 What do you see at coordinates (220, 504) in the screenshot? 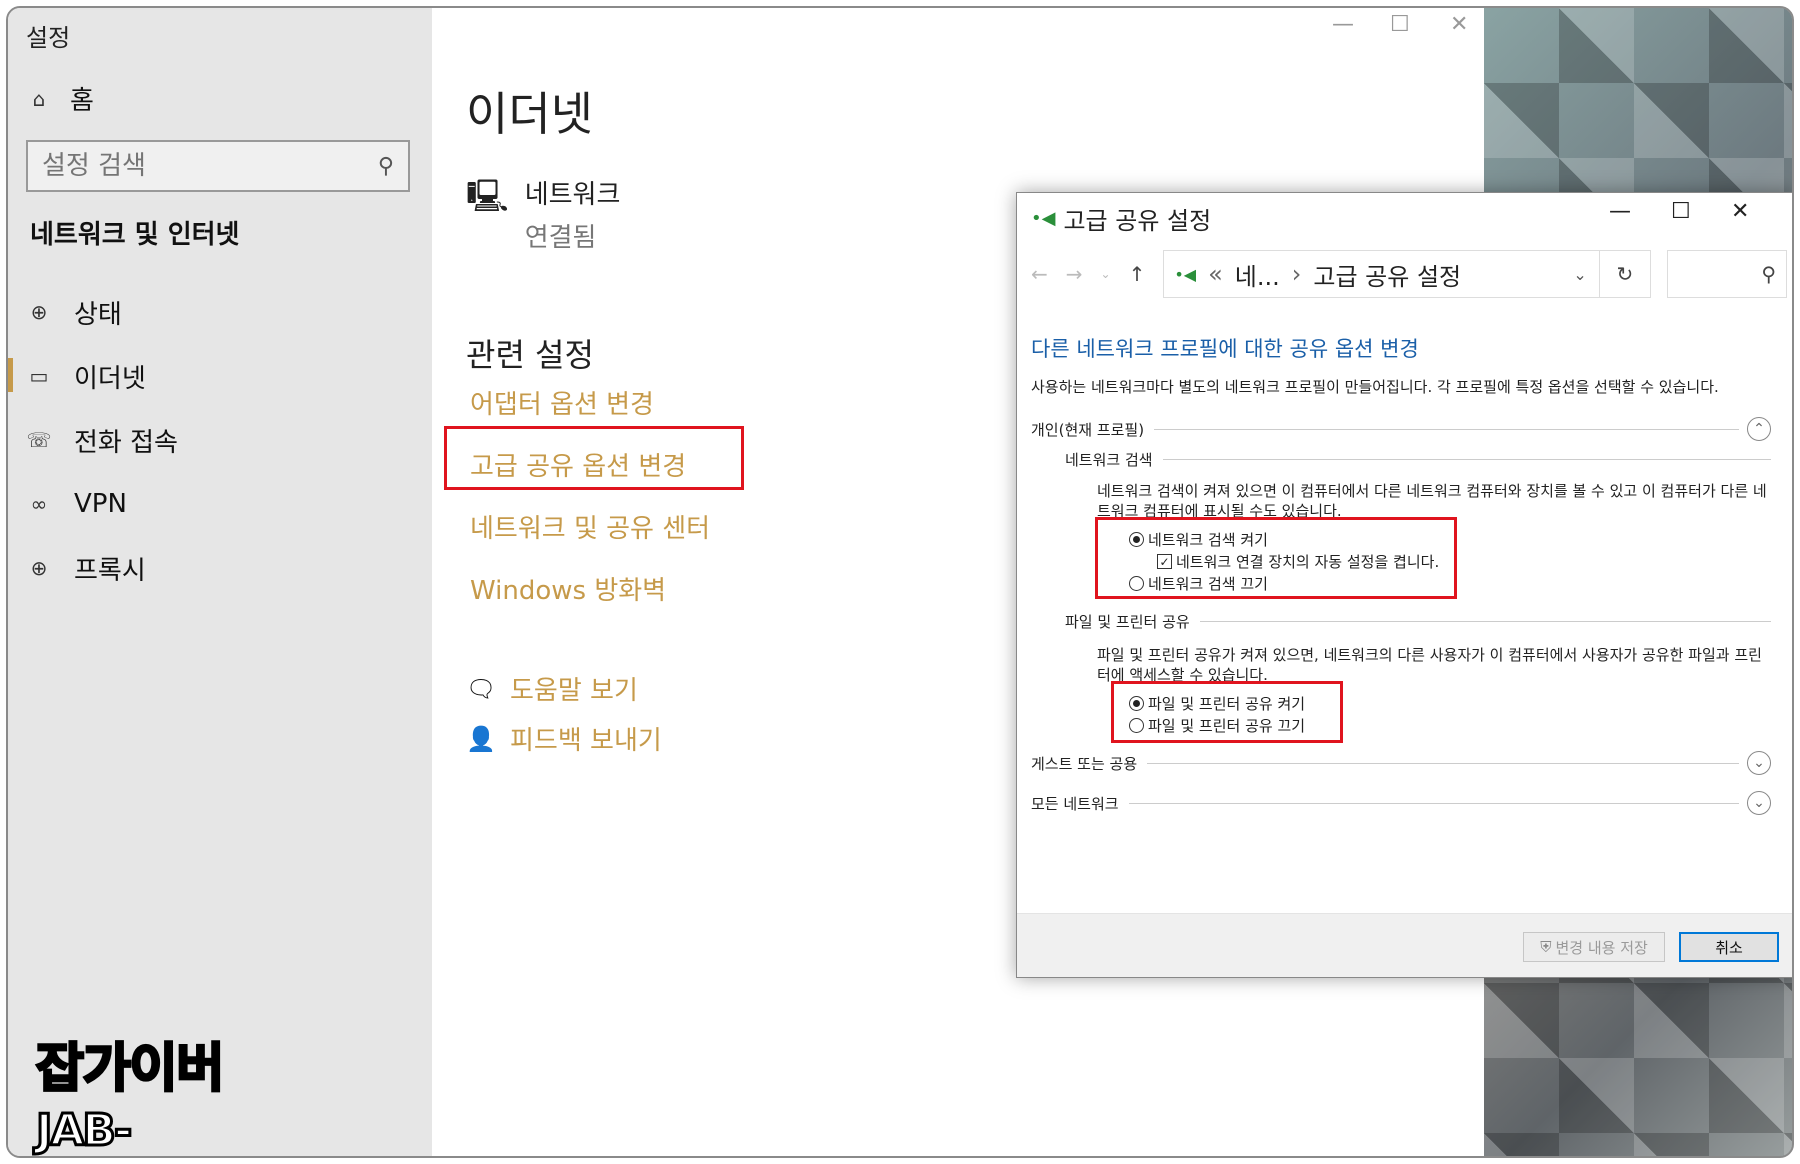
I see `sidebar-item-vpn: ∞ VPN` at bounding box center [220, 504].